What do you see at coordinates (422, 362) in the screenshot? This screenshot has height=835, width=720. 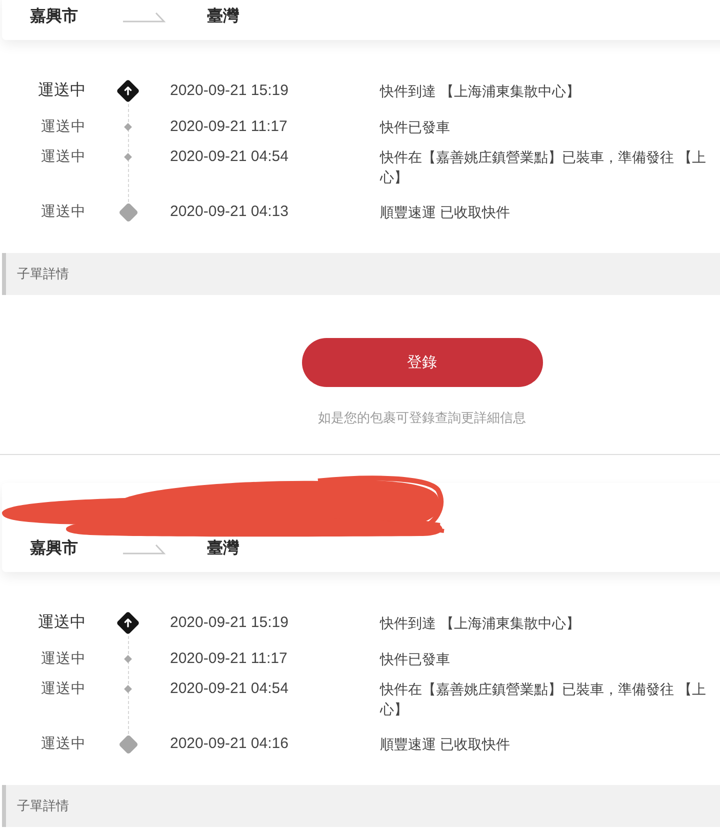 I see `login-button: 登錄` at bounding box center [422, 362].